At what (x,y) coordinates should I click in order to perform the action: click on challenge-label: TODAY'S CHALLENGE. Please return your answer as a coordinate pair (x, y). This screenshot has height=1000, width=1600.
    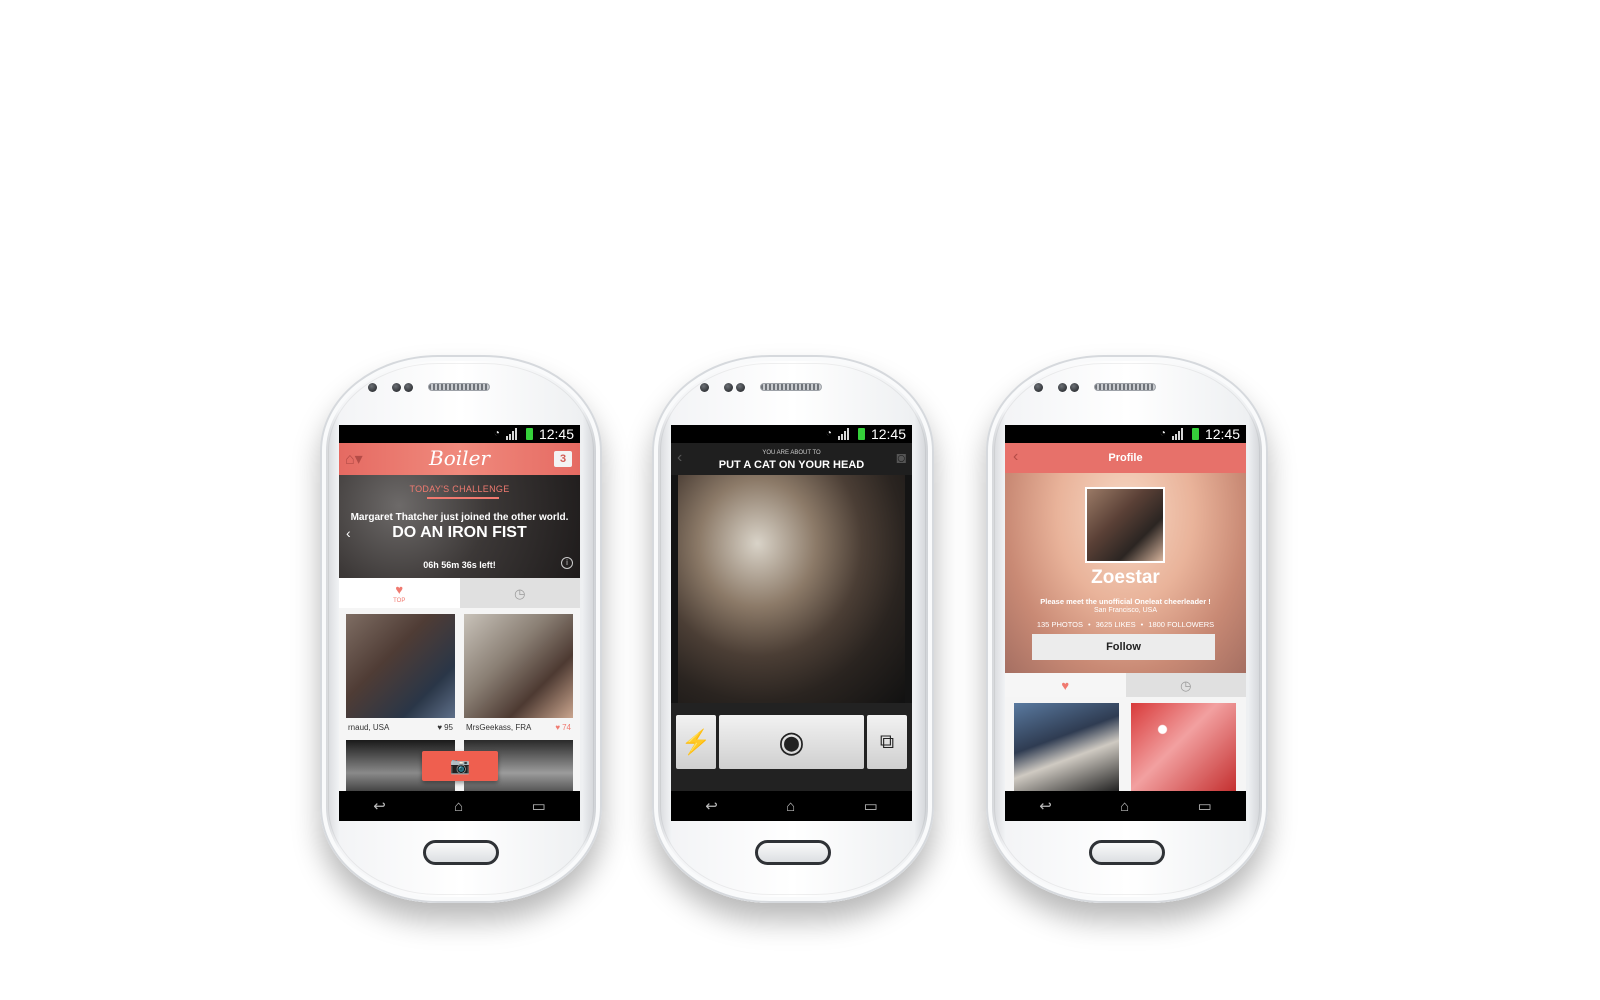
    Looking at the image, I should click on (459, 489).